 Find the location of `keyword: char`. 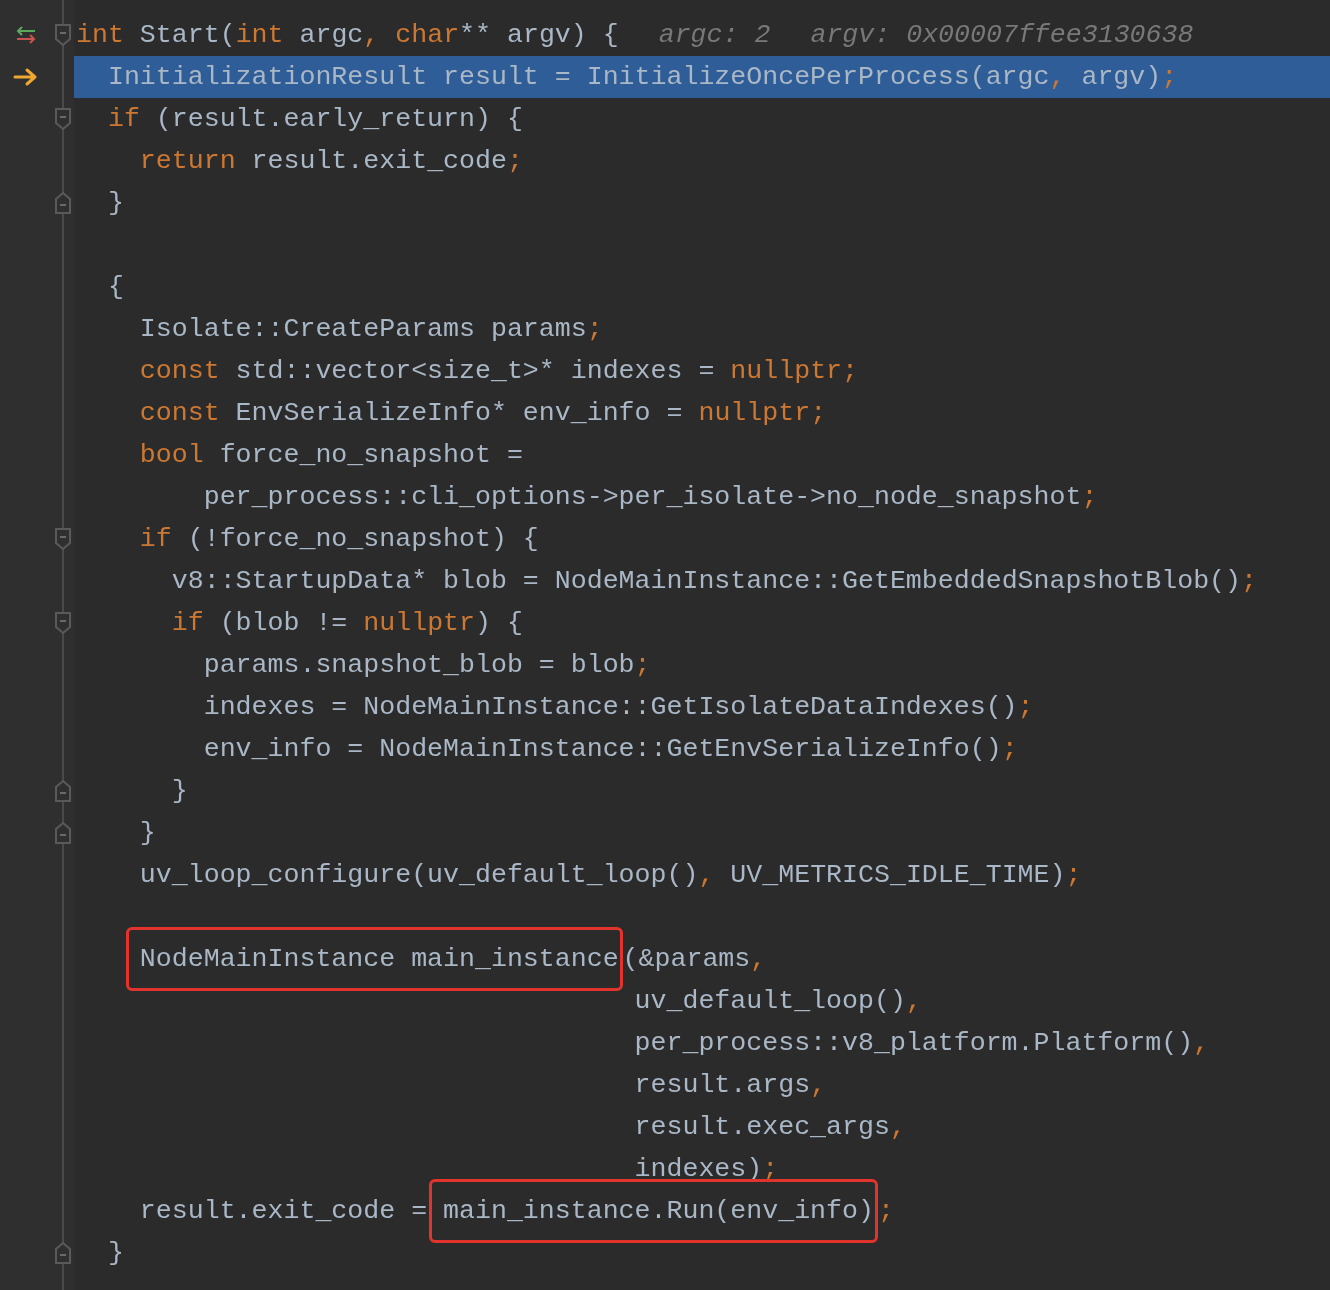

keyword: char is located at coordinates (427, 35).